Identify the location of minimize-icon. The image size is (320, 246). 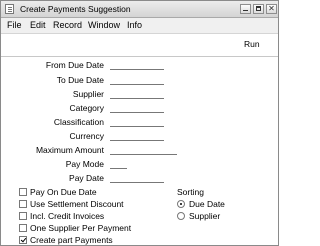
(245, 9).